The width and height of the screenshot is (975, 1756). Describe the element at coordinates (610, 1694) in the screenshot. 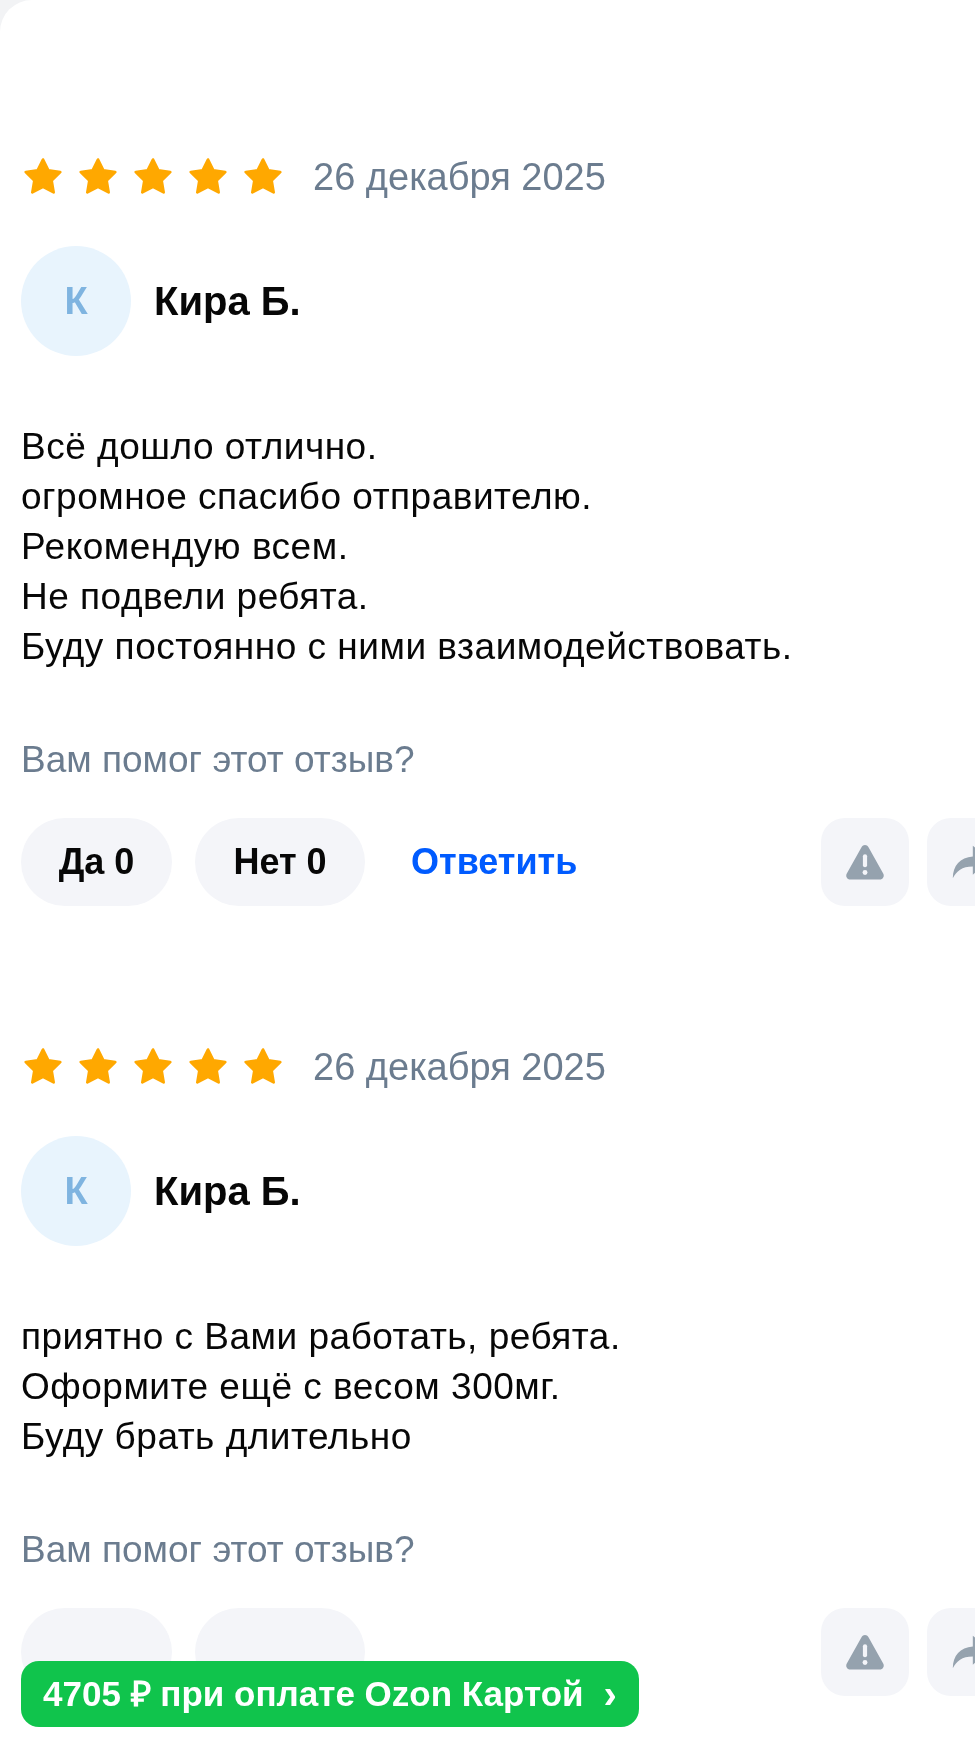

I see `chevron-icon: ›` at that location.